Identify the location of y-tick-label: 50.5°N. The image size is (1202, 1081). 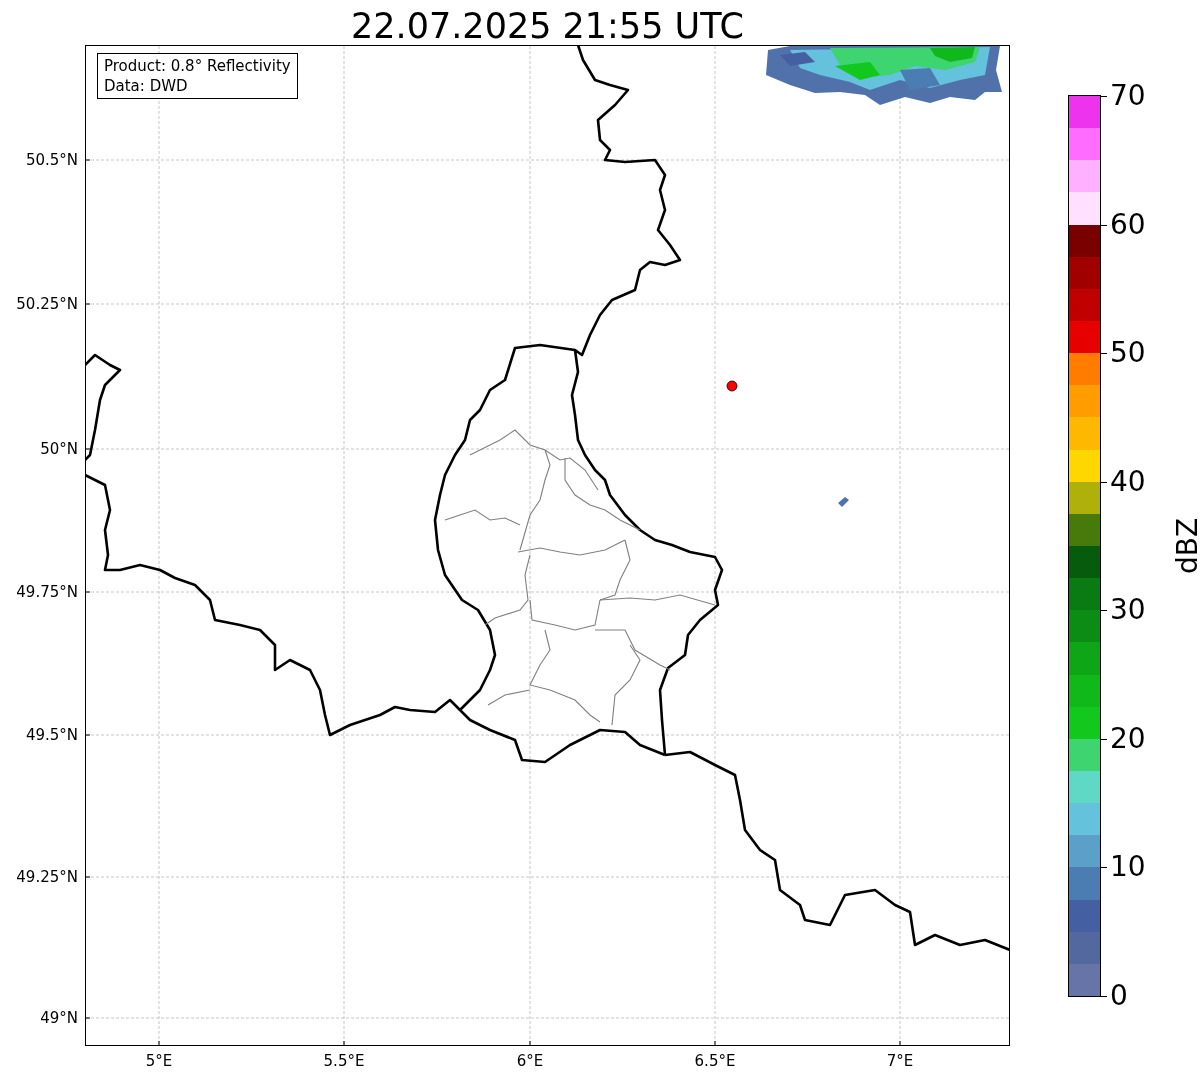
(51, 160).